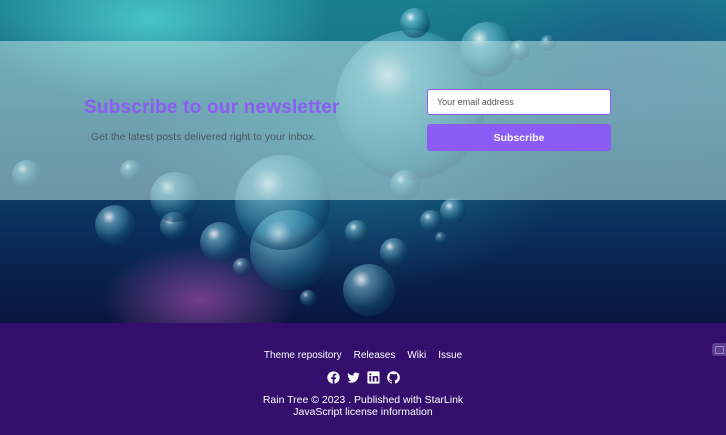 The image size is (726, 435). What do you see at coordinates (366, 400) in the screenshot?
I see `copyright-year: © 2023 . Published with` at bounding box center [366, 400].